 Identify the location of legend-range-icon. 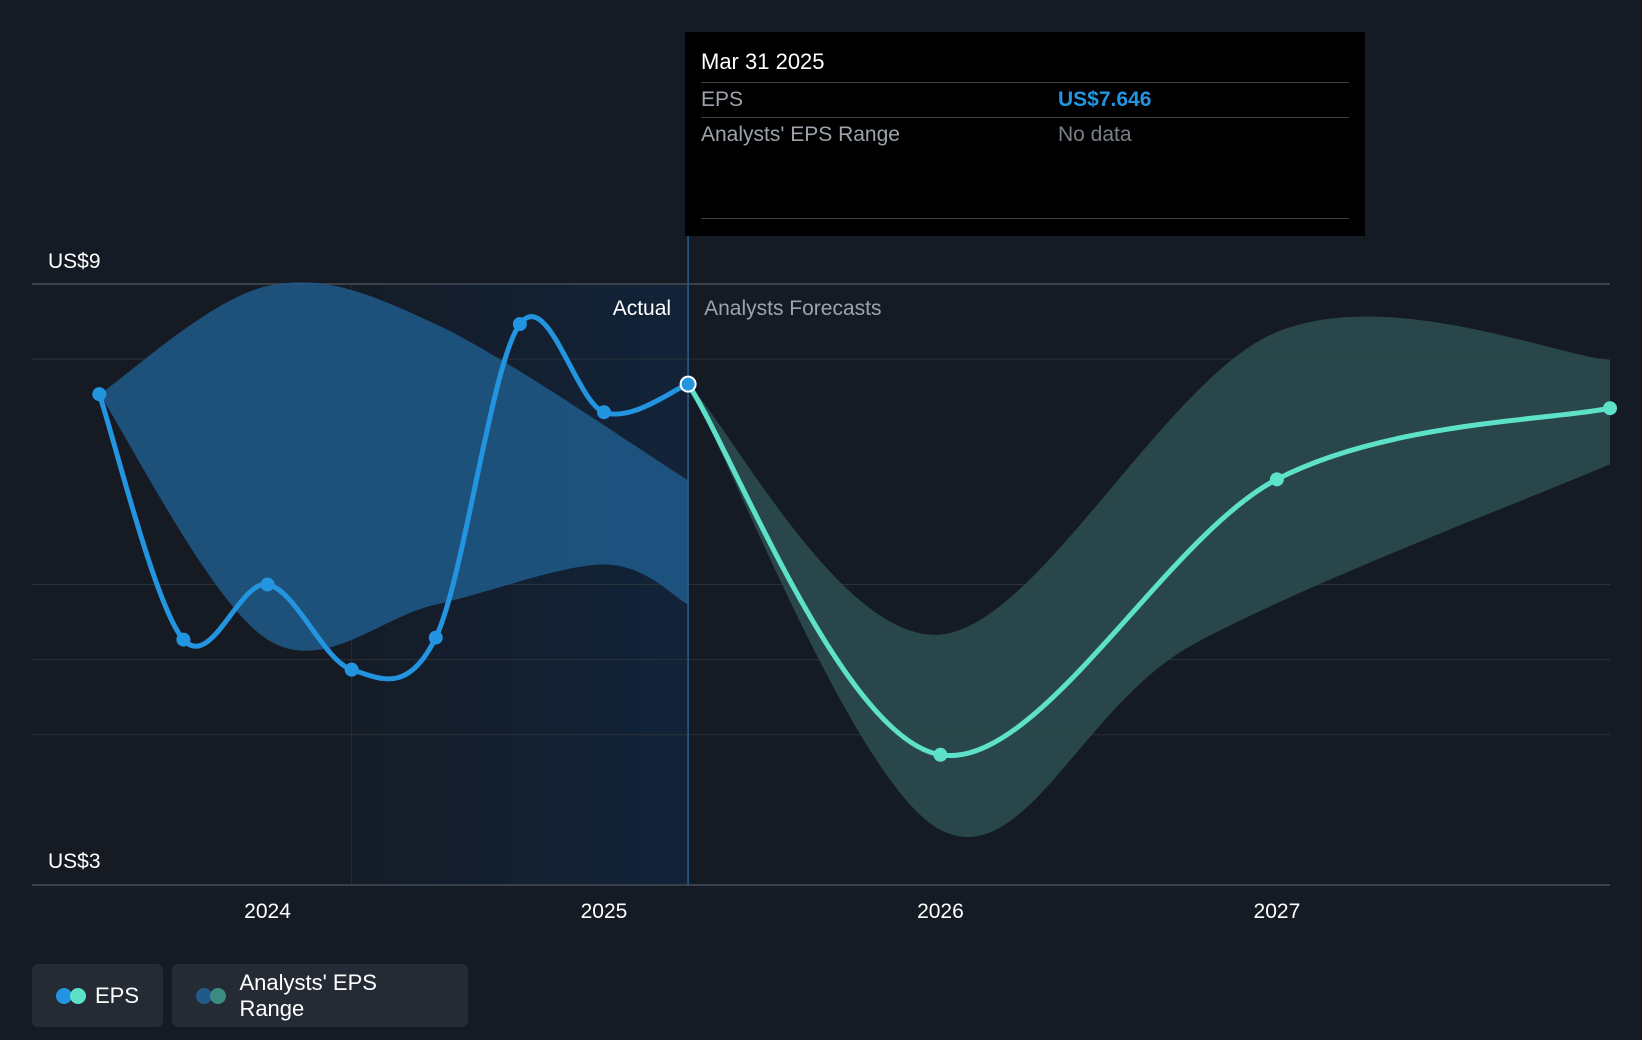
(211, 995).